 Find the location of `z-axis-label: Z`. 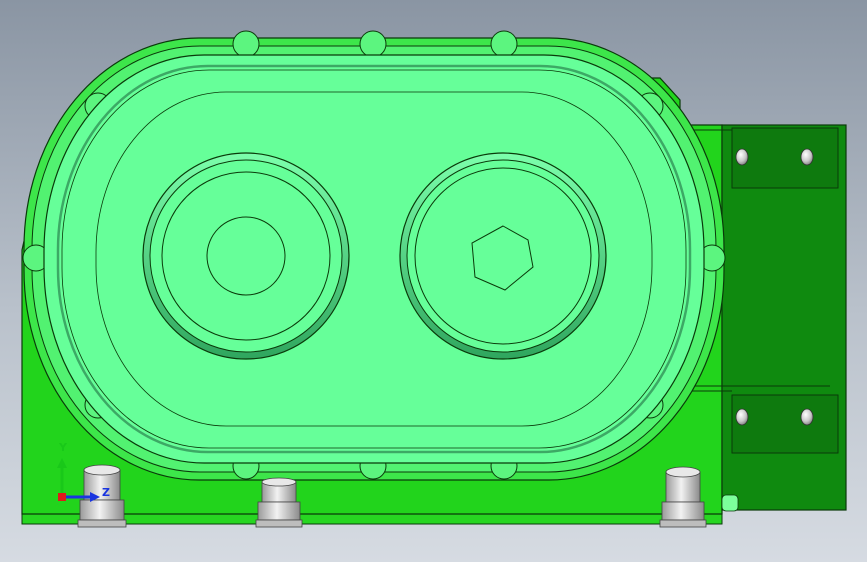

z-axis-label: Z is located at coordinates (106, 492).